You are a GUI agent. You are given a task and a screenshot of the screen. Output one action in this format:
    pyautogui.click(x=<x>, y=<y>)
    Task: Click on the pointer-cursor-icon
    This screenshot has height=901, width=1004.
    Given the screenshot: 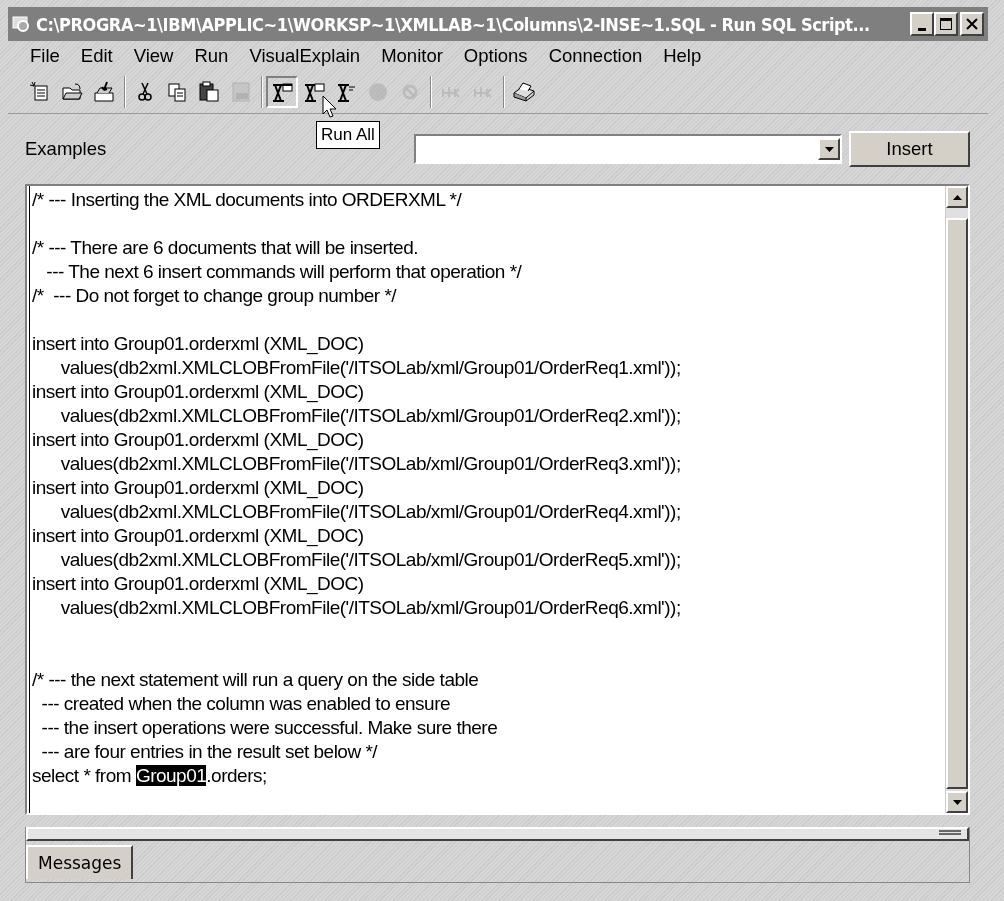 What is the action you would take?
    pyautogui.click(x=330, y=107)
    